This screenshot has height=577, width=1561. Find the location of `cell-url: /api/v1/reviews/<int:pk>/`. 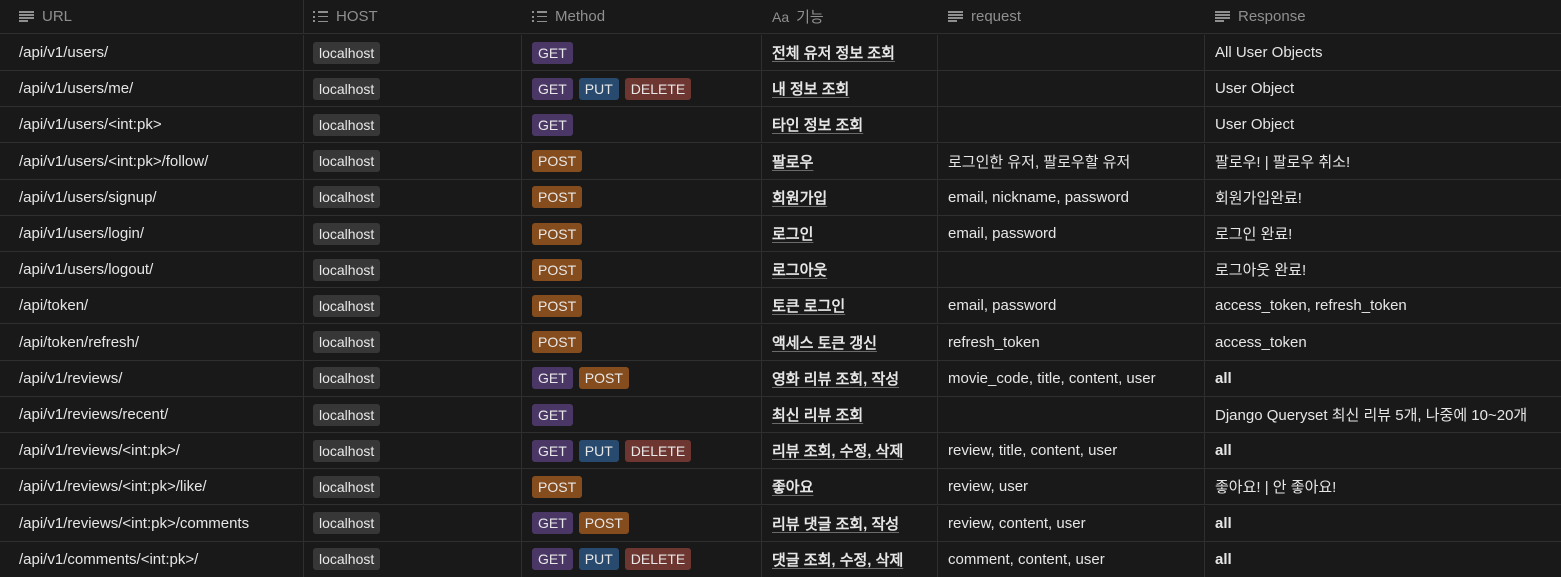

cell-url: /api/v1/reviews/<int:pk>/ is located at coordinates (152, 451).